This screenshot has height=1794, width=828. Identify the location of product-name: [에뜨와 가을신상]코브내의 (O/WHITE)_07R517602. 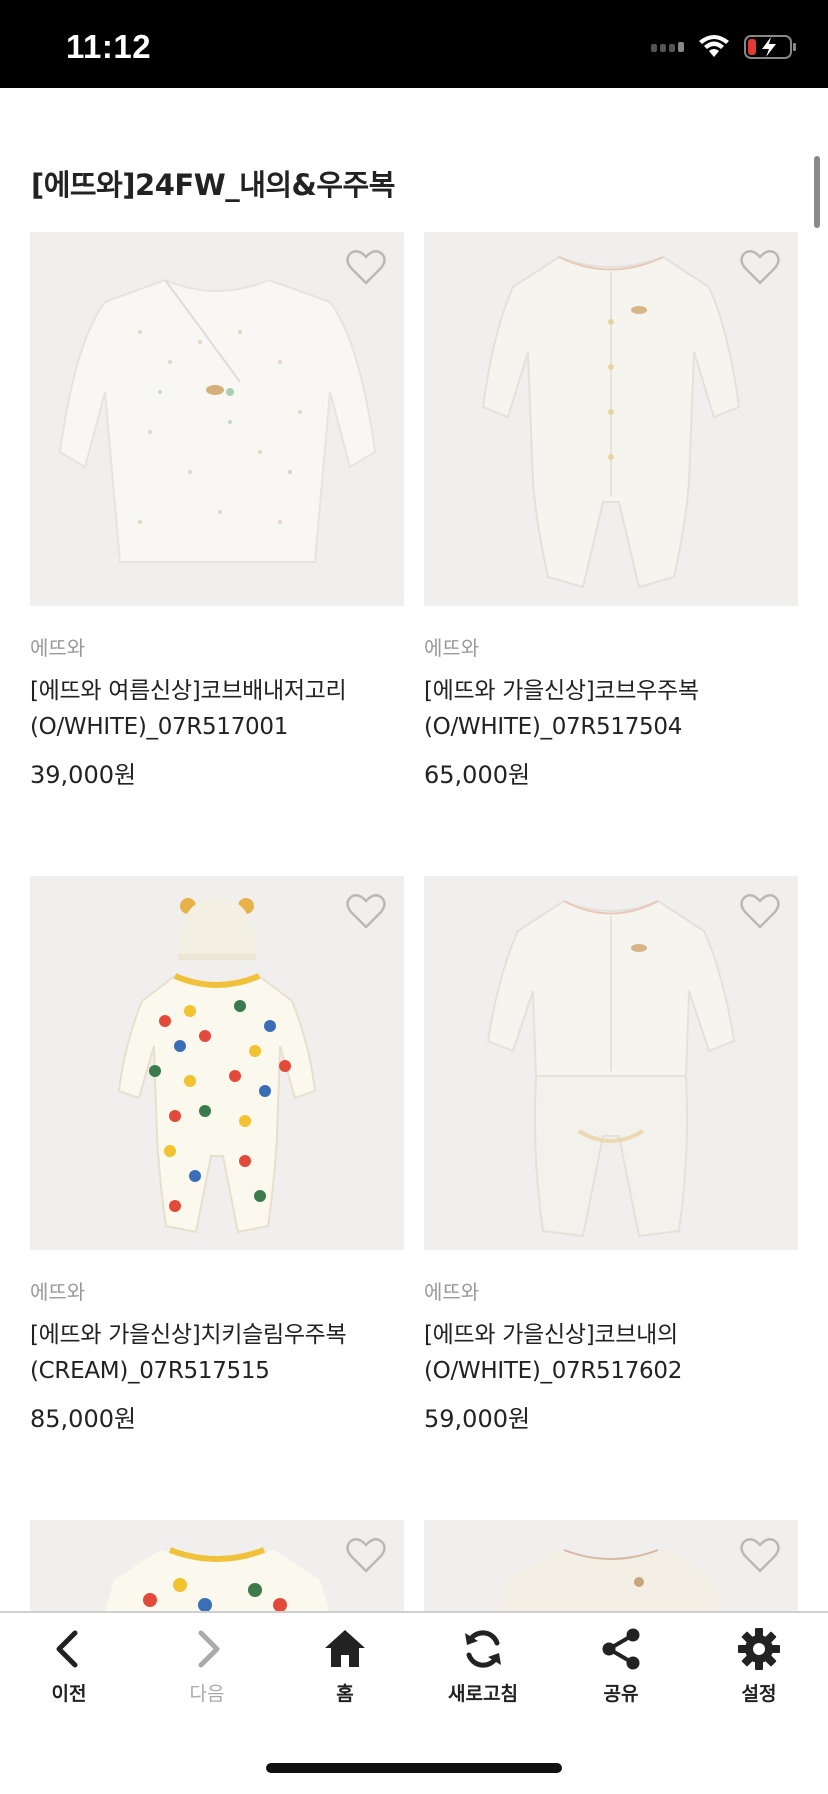
(611, 1353).